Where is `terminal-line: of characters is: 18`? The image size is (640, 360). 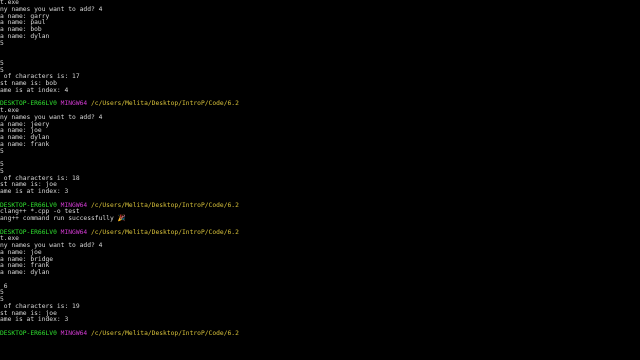
terminal-line: of characters is: 18 is located at coordinates (320, 179).